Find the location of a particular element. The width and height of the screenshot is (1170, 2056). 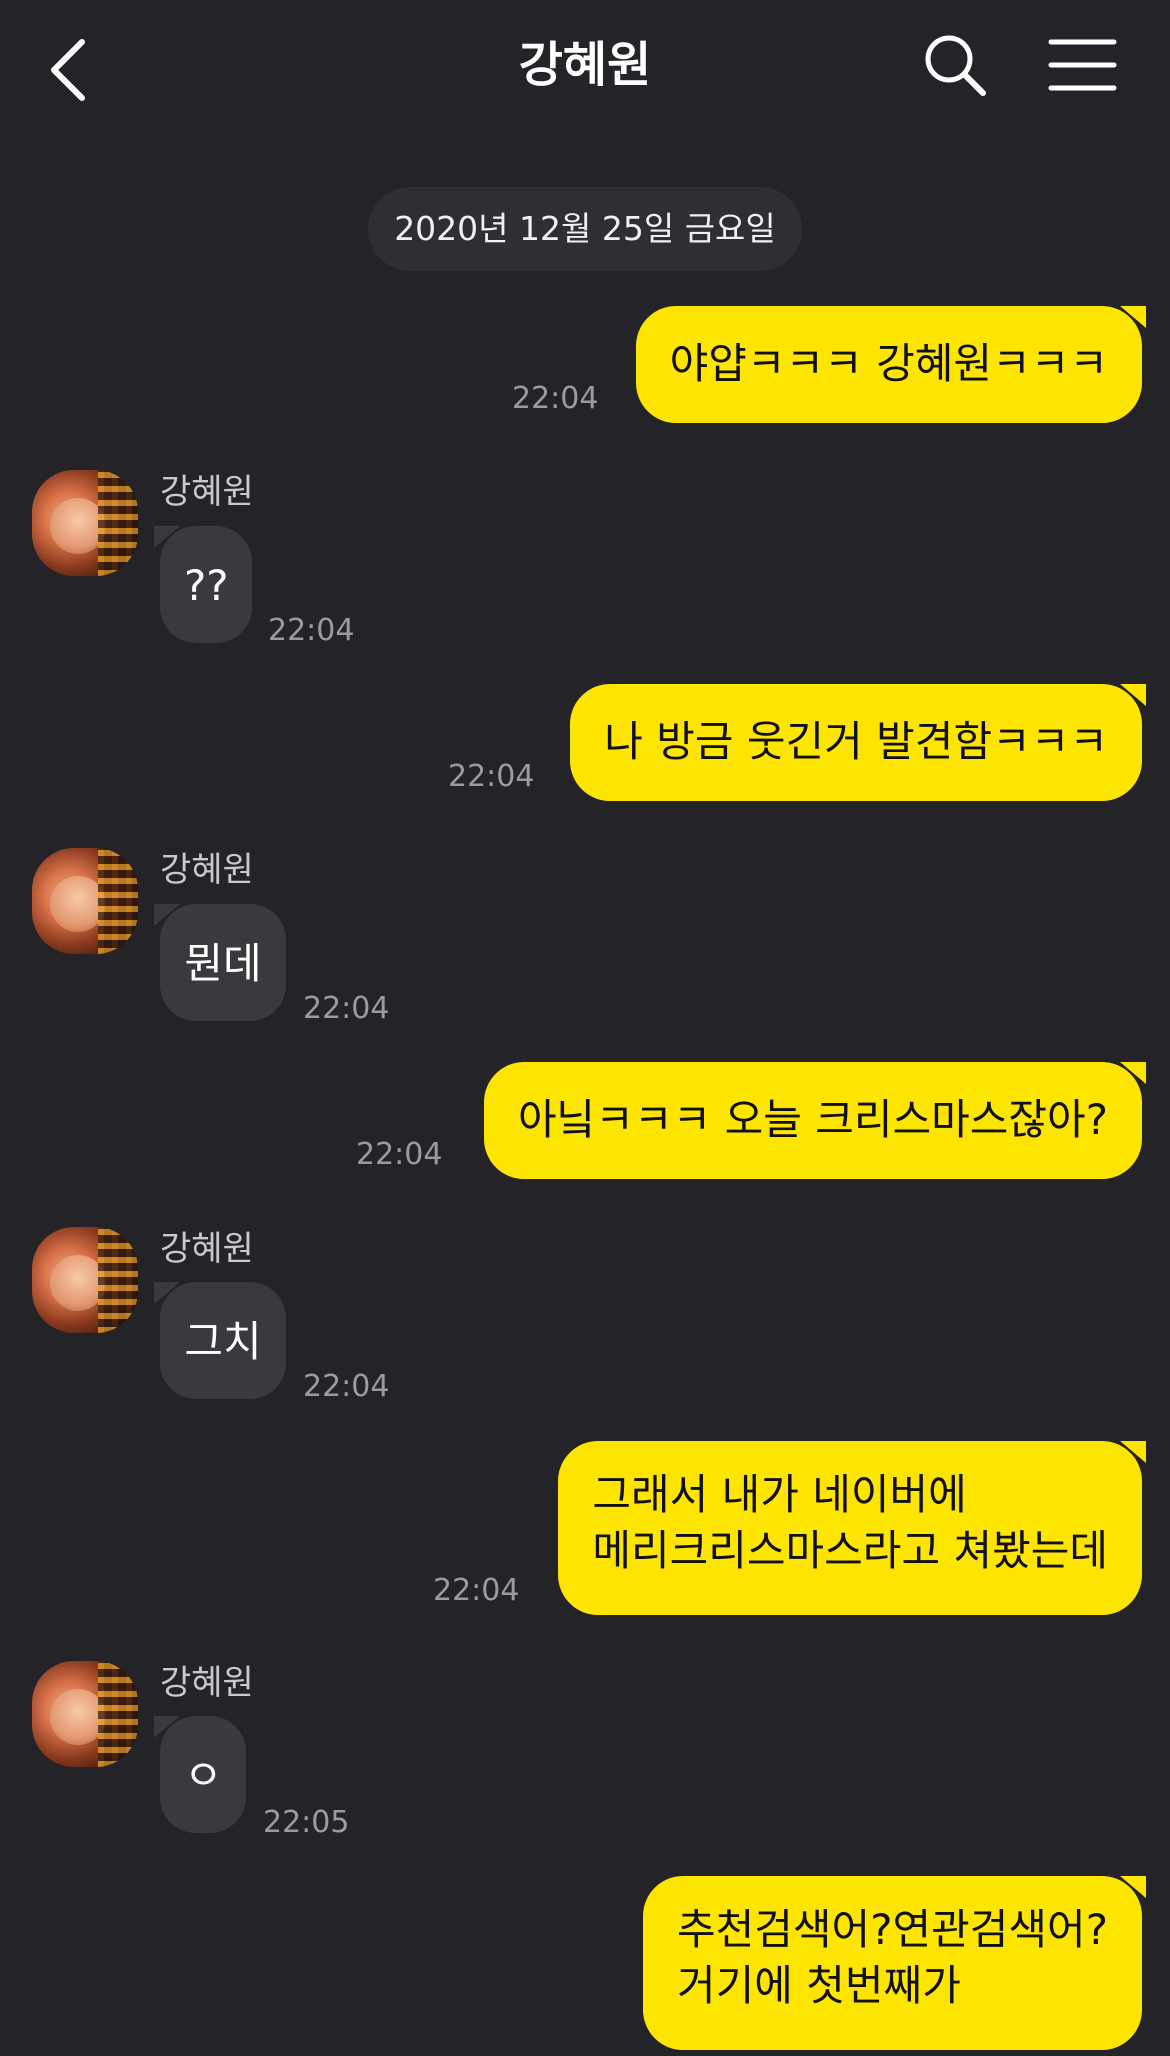

received-message-bubble: ?? is located at coordinates (203, 584).